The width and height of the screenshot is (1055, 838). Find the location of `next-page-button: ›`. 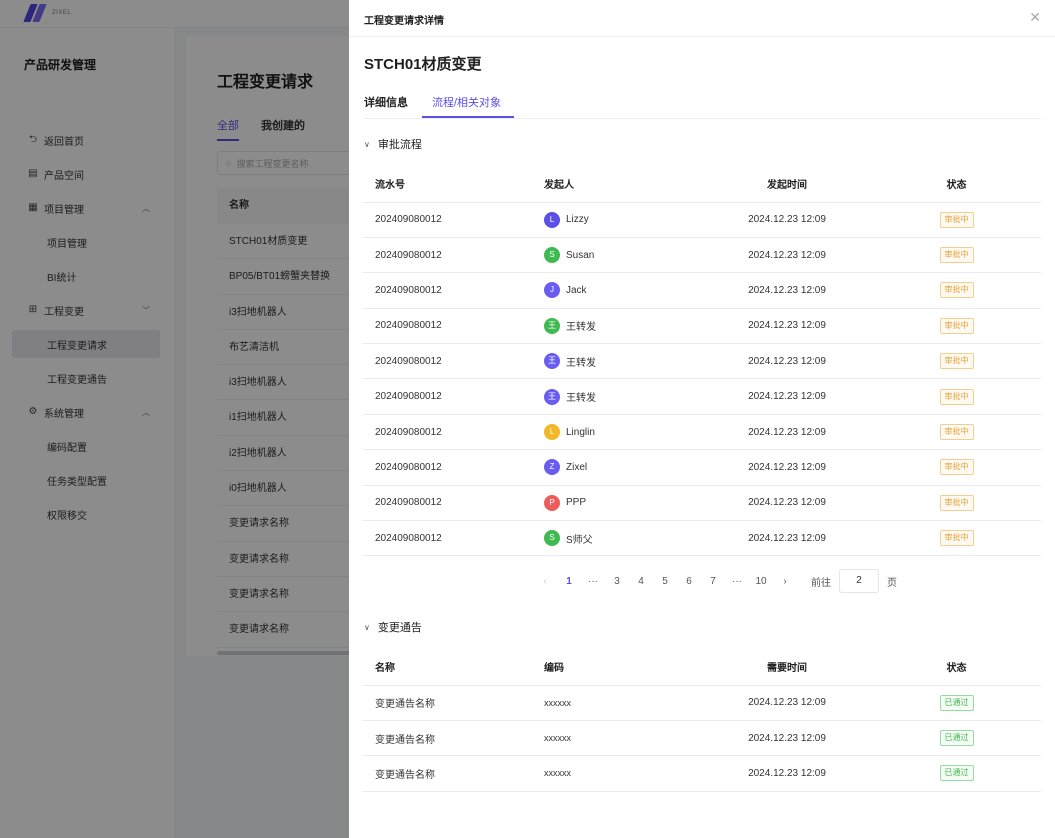

next-page-button: › is located at coordinates (785, 581).